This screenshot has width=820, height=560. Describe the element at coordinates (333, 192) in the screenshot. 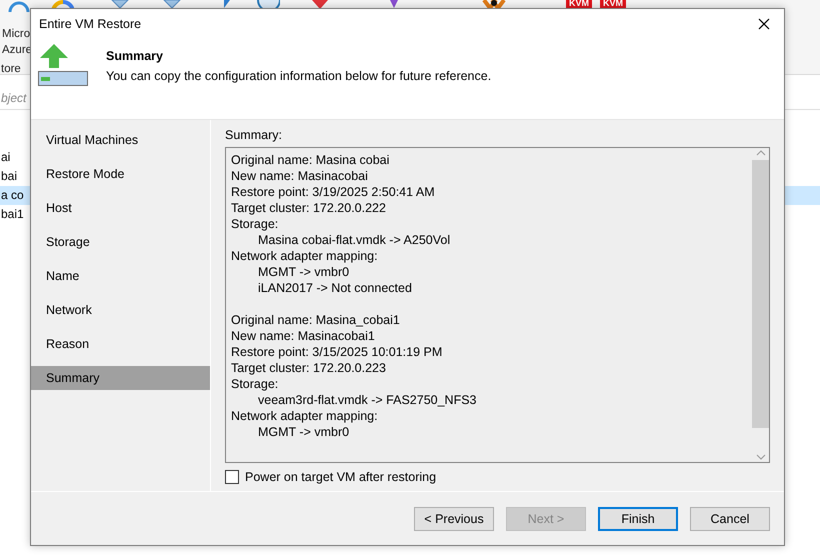

I see `summary-line: Restore point: 3/19/2025 2:50:41 AM` at that location.